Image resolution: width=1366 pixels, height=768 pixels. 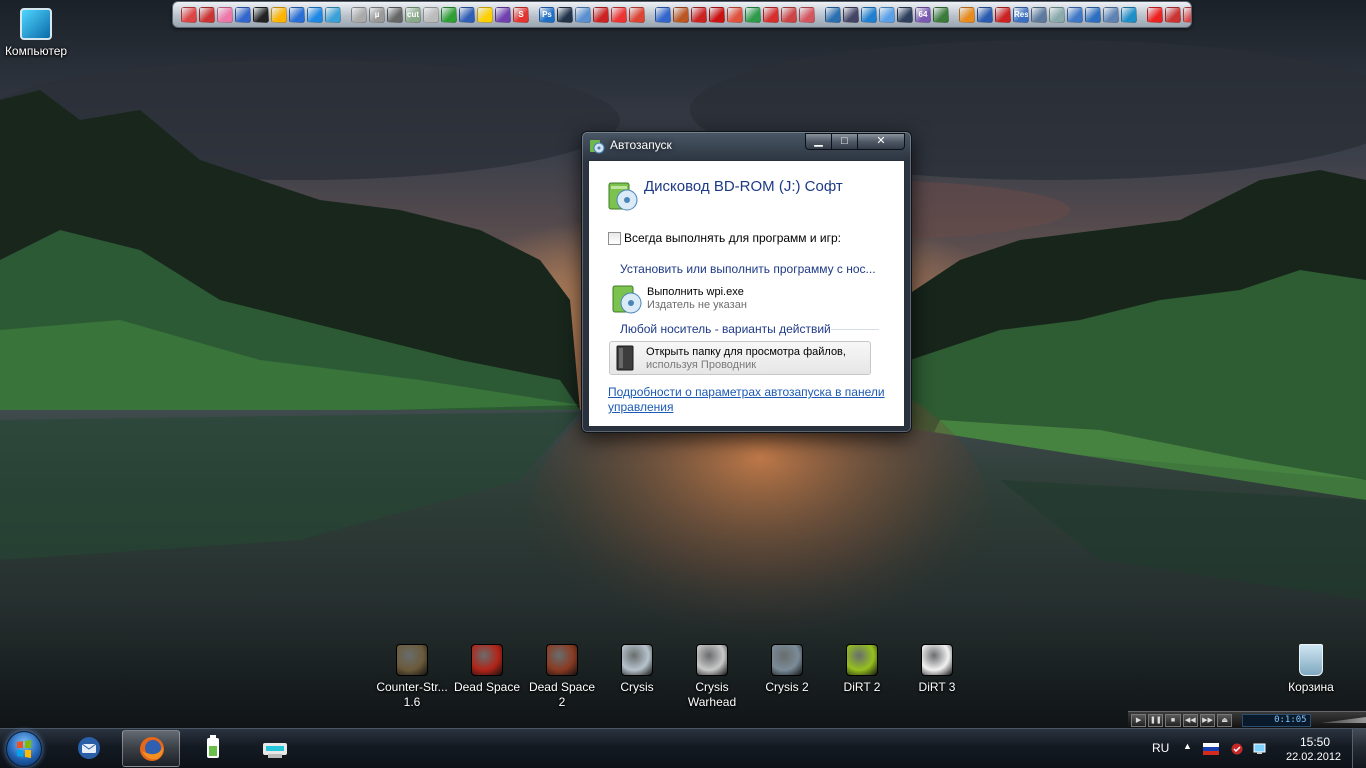 What do you see at coordinates (881, 141) in the screenshot?
I see `close-button: ✕` at bounding box center [881, 141].